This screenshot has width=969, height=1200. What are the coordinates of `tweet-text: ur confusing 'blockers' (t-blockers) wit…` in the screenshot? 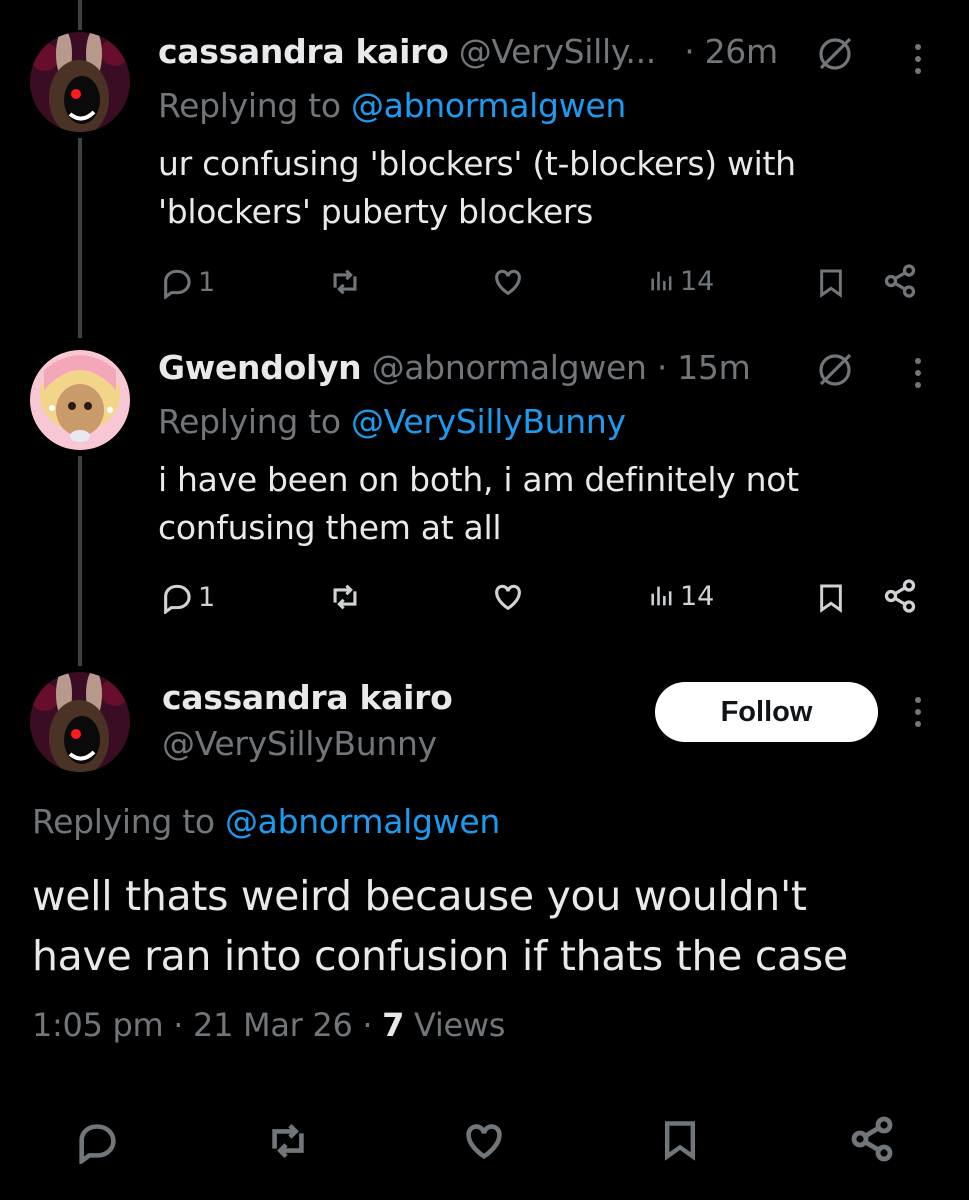 It's located at (477, 187).